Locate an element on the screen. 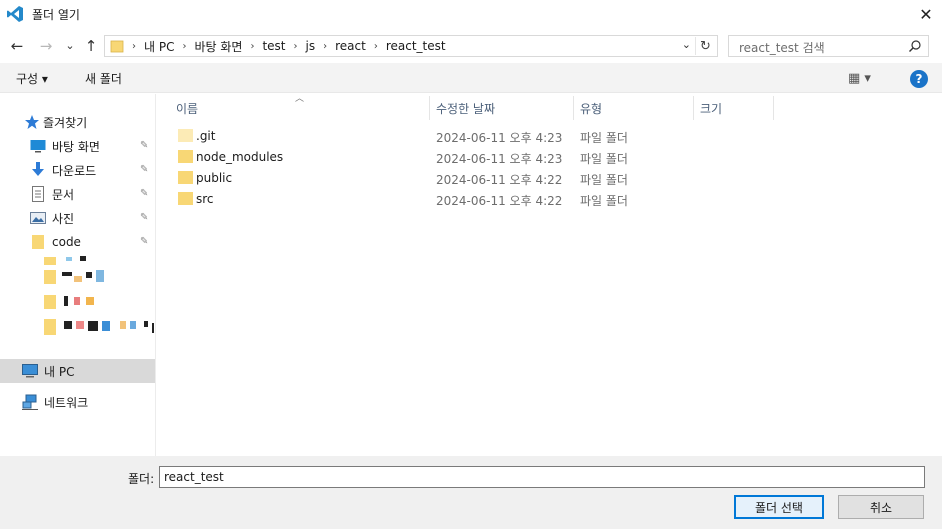 The width and height of the screenshot is (942, 529). refresh-button: ↻ is located at coordinates (705, 46).